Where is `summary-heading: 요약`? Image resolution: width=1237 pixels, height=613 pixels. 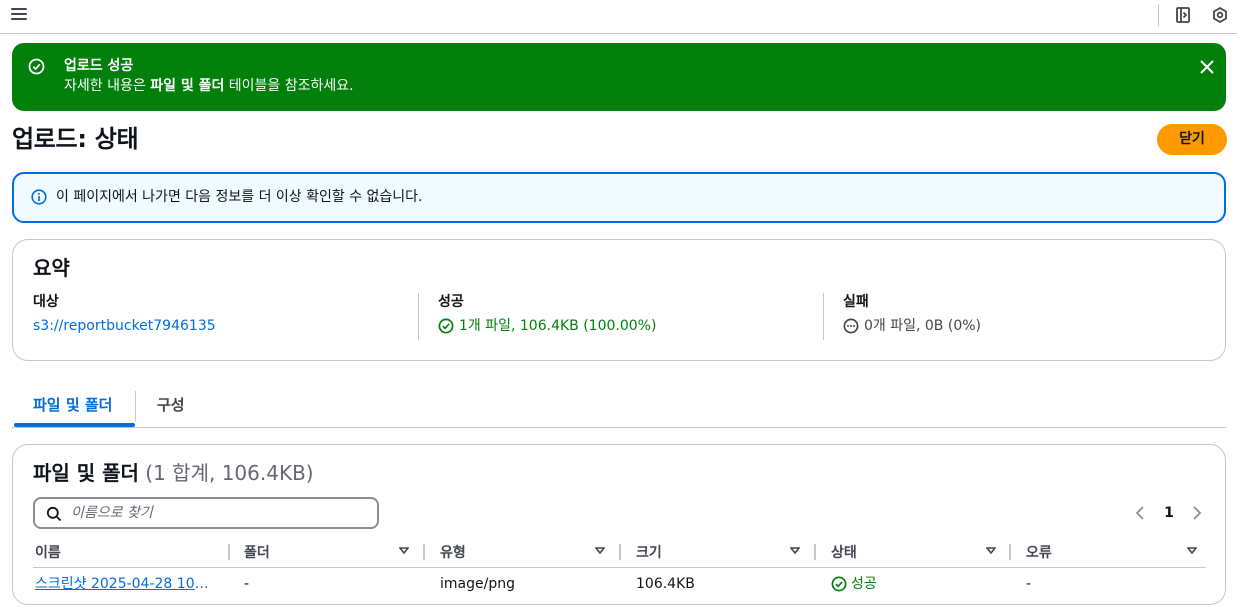 summary-heading: 요약 is located at coordinates (51, 268).